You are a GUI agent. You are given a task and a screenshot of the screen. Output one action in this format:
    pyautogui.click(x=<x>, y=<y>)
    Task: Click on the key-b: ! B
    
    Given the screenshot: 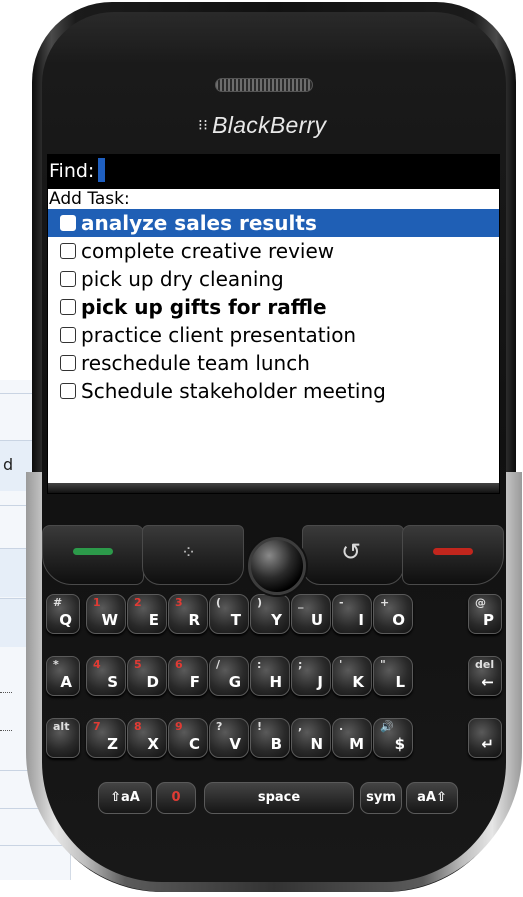 What is the action you would take?
    pyautogui.click(x=270, y=738)
    